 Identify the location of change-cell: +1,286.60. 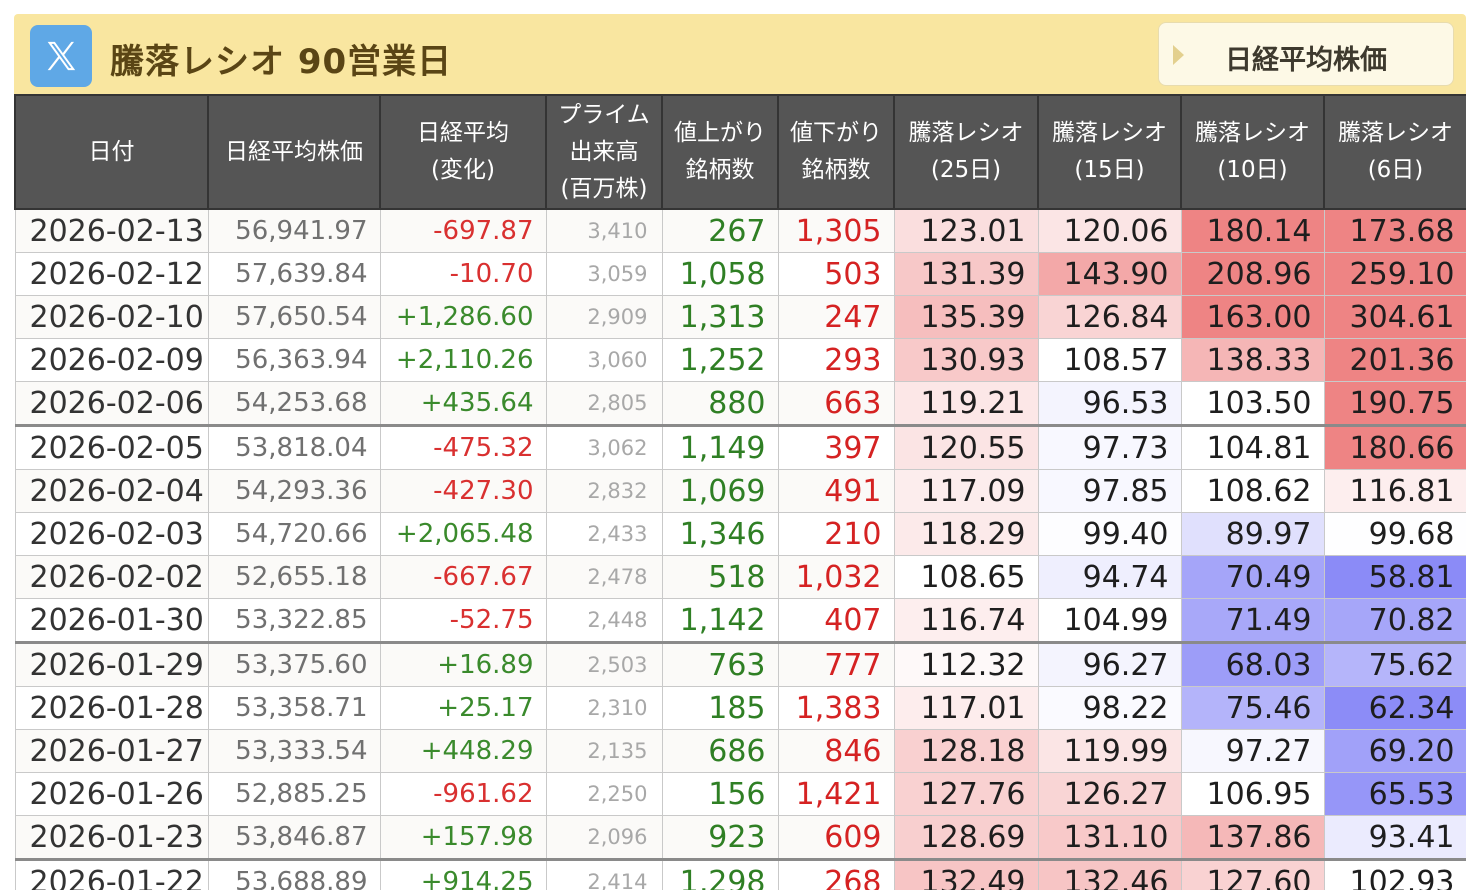
(463, 317).